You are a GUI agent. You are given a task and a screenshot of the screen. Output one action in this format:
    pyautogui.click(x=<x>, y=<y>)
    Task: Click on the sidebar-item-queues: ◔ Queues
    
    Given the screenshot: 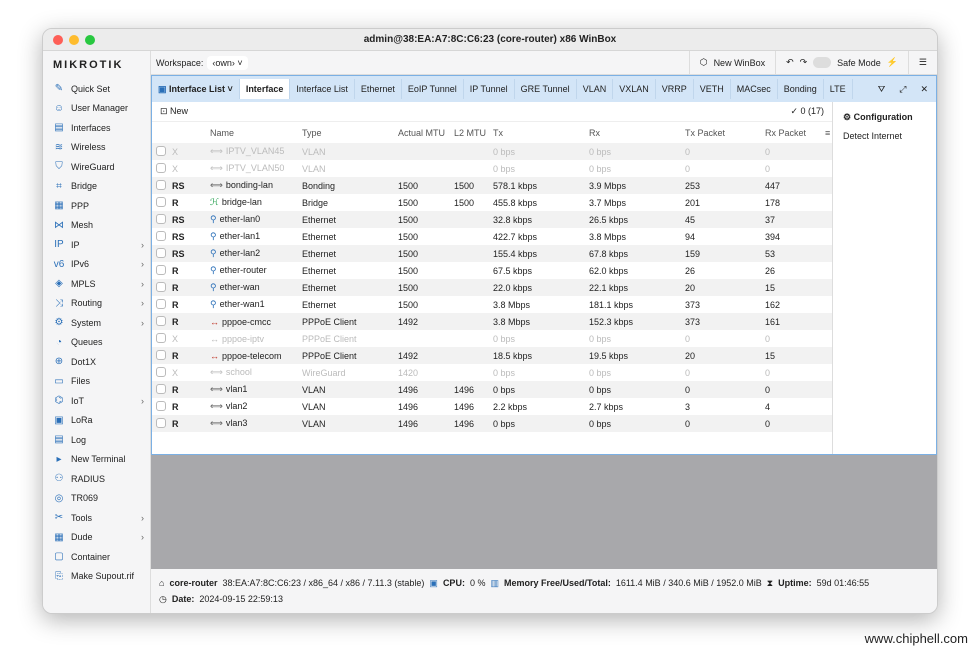 What is the action you would take?
    pyautogui.click(x=96, y=343)
    